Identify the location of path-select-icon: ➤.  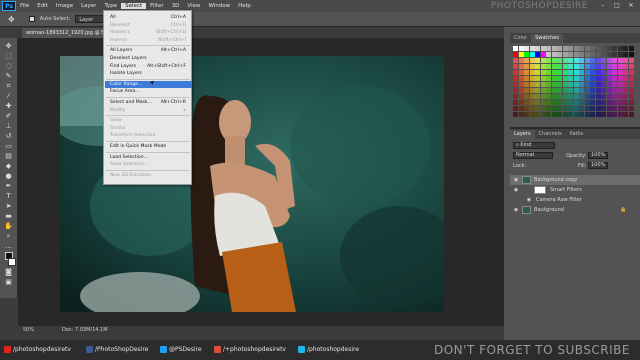
(8, 206).